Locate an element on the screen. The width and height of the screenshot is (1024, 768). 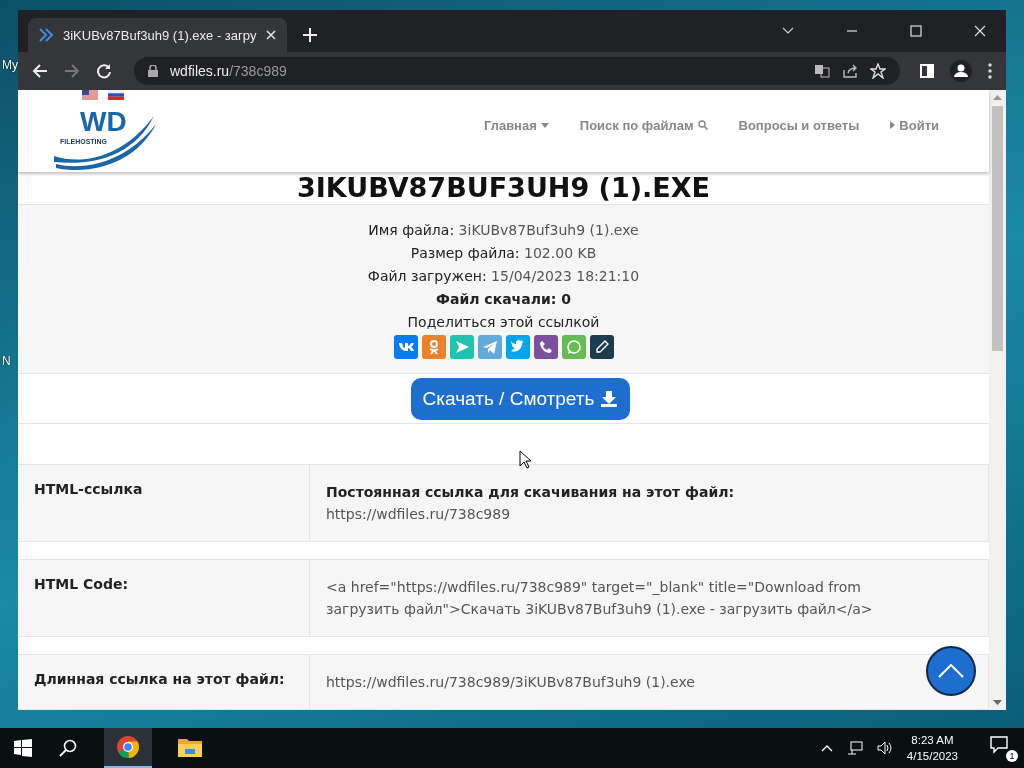
translate-icon is located at coordinates (822, 71).